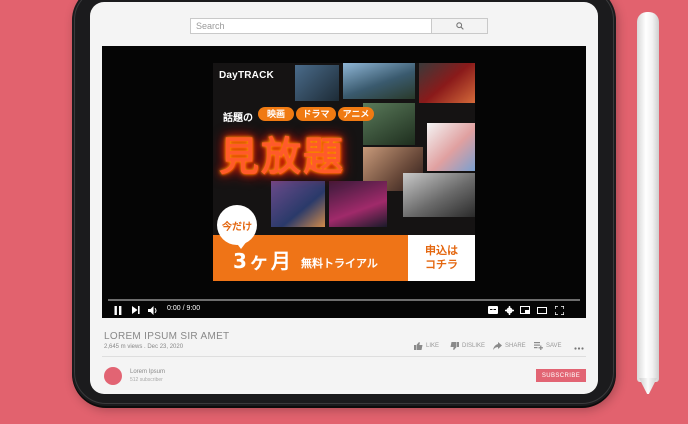 The height and width of the screenshot is (424, 688). Describe the element at coordinates (441, 264) in the screenshot. I see `ad-cta-line2: コチラ` at that location.